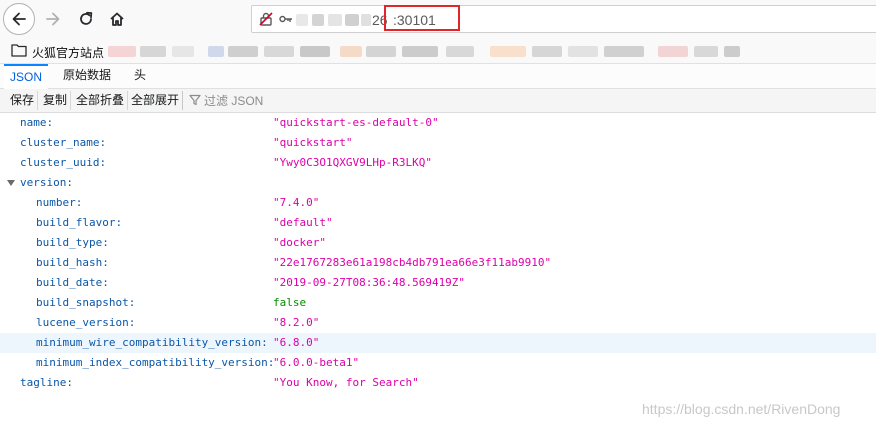 This screenshot has width=876, height=428. Describe the element at coordinates (296, 342) in the screenshot. I see `json-value: "6.8.0"` at that location.